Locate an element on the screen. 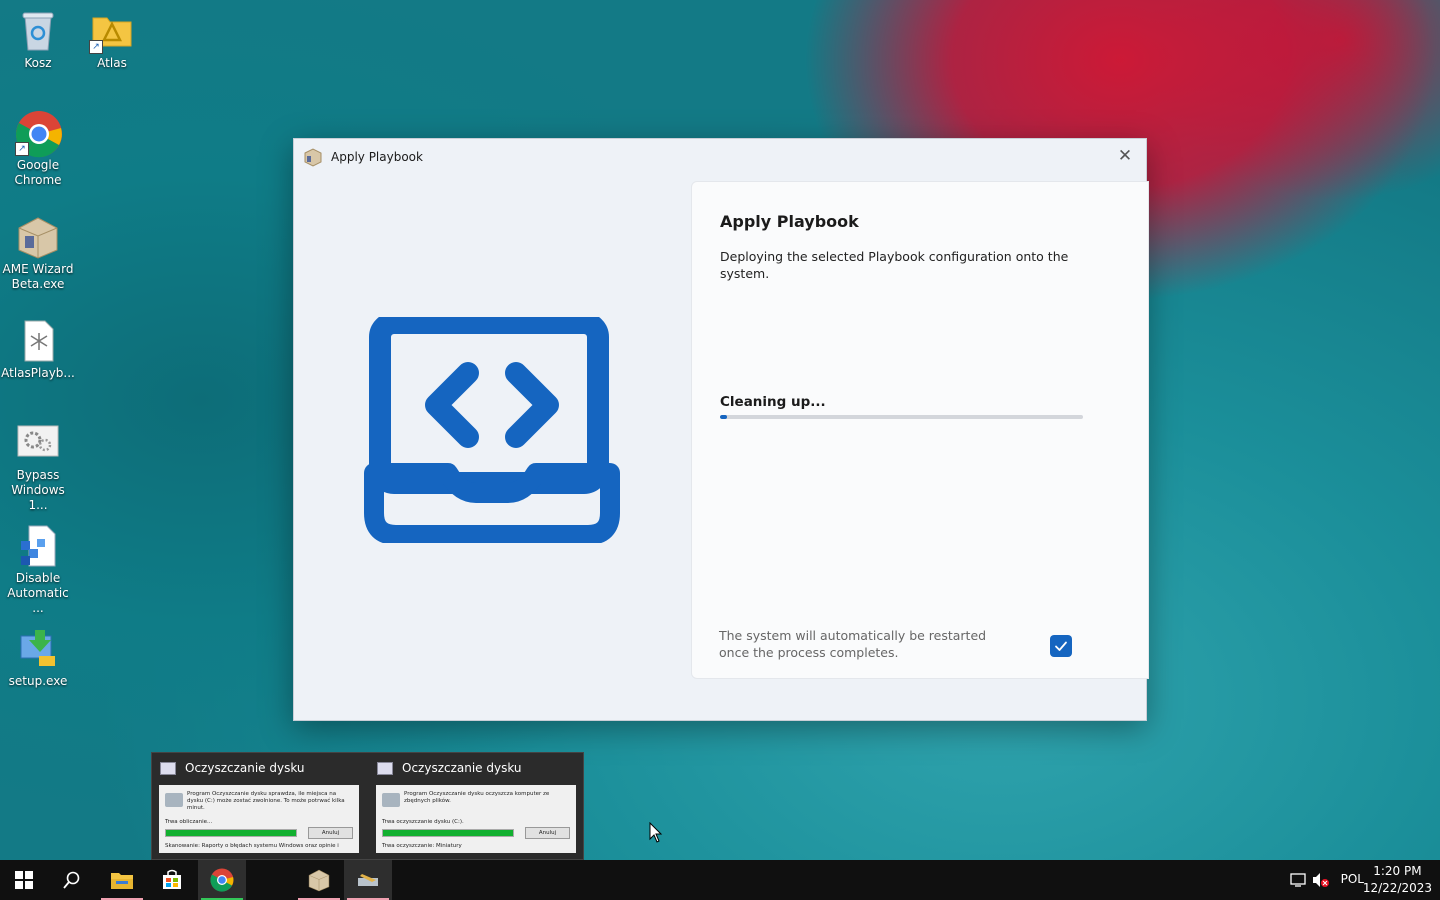 The image size is (1440, 900). desktop-icon-label: Google Chrome is located at coordinates (38, 172).